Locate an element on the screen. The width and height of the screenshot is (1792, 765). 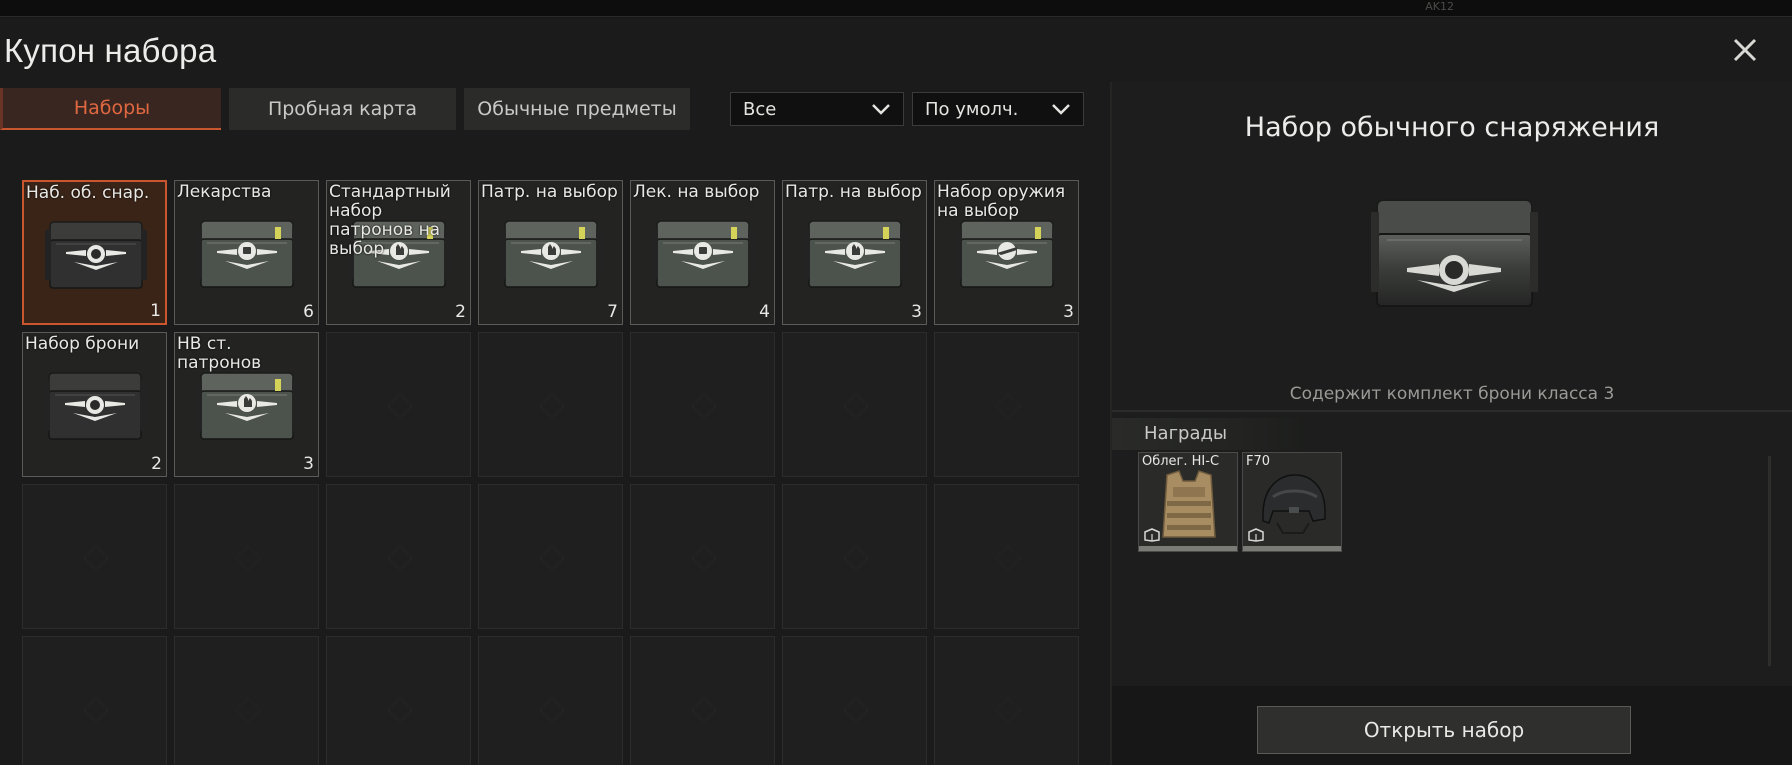
sort-dropdown: По умолч. is located at coordinates (998, 109).